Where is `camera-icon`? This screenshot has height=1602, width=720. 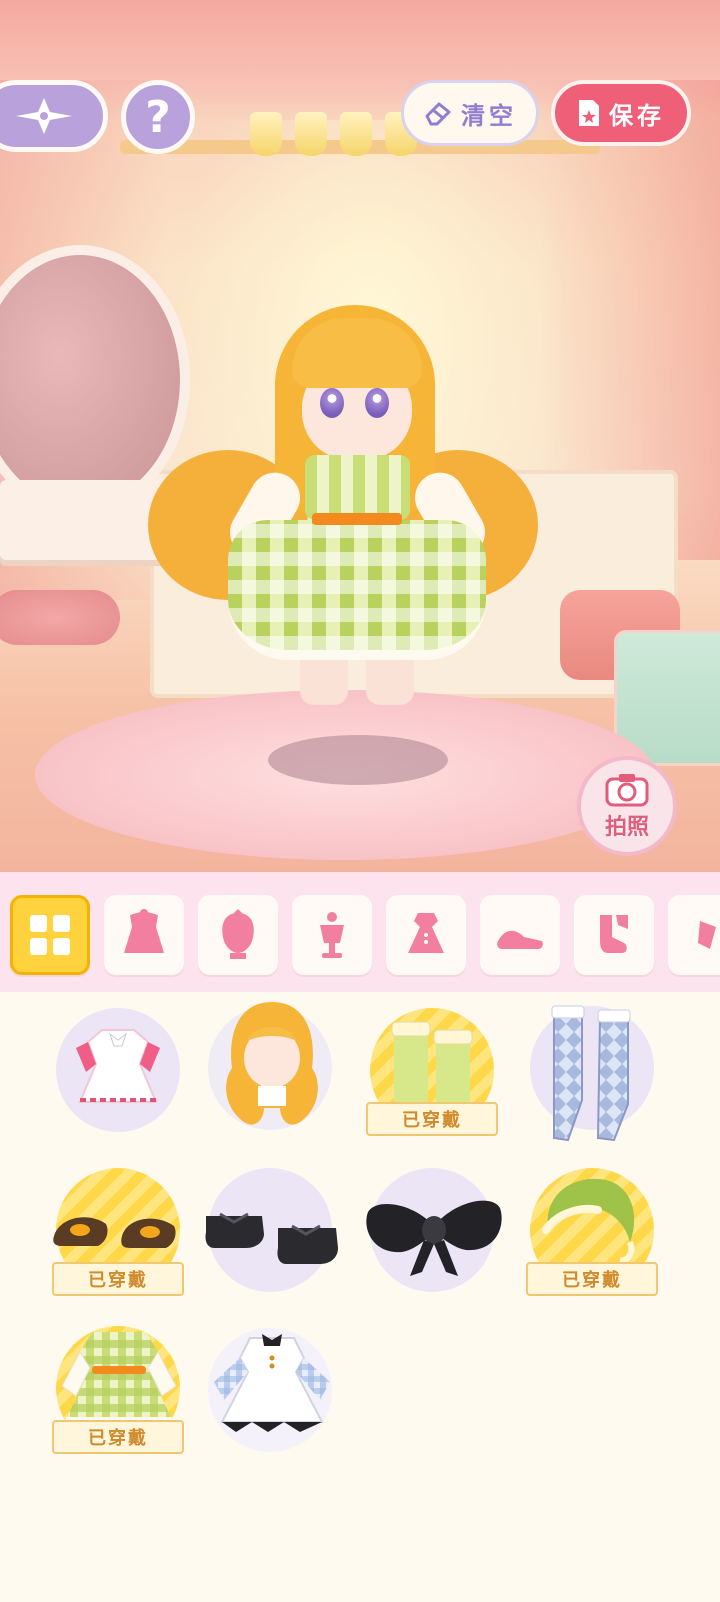
camera-icon is located at coordinates (627, 790).